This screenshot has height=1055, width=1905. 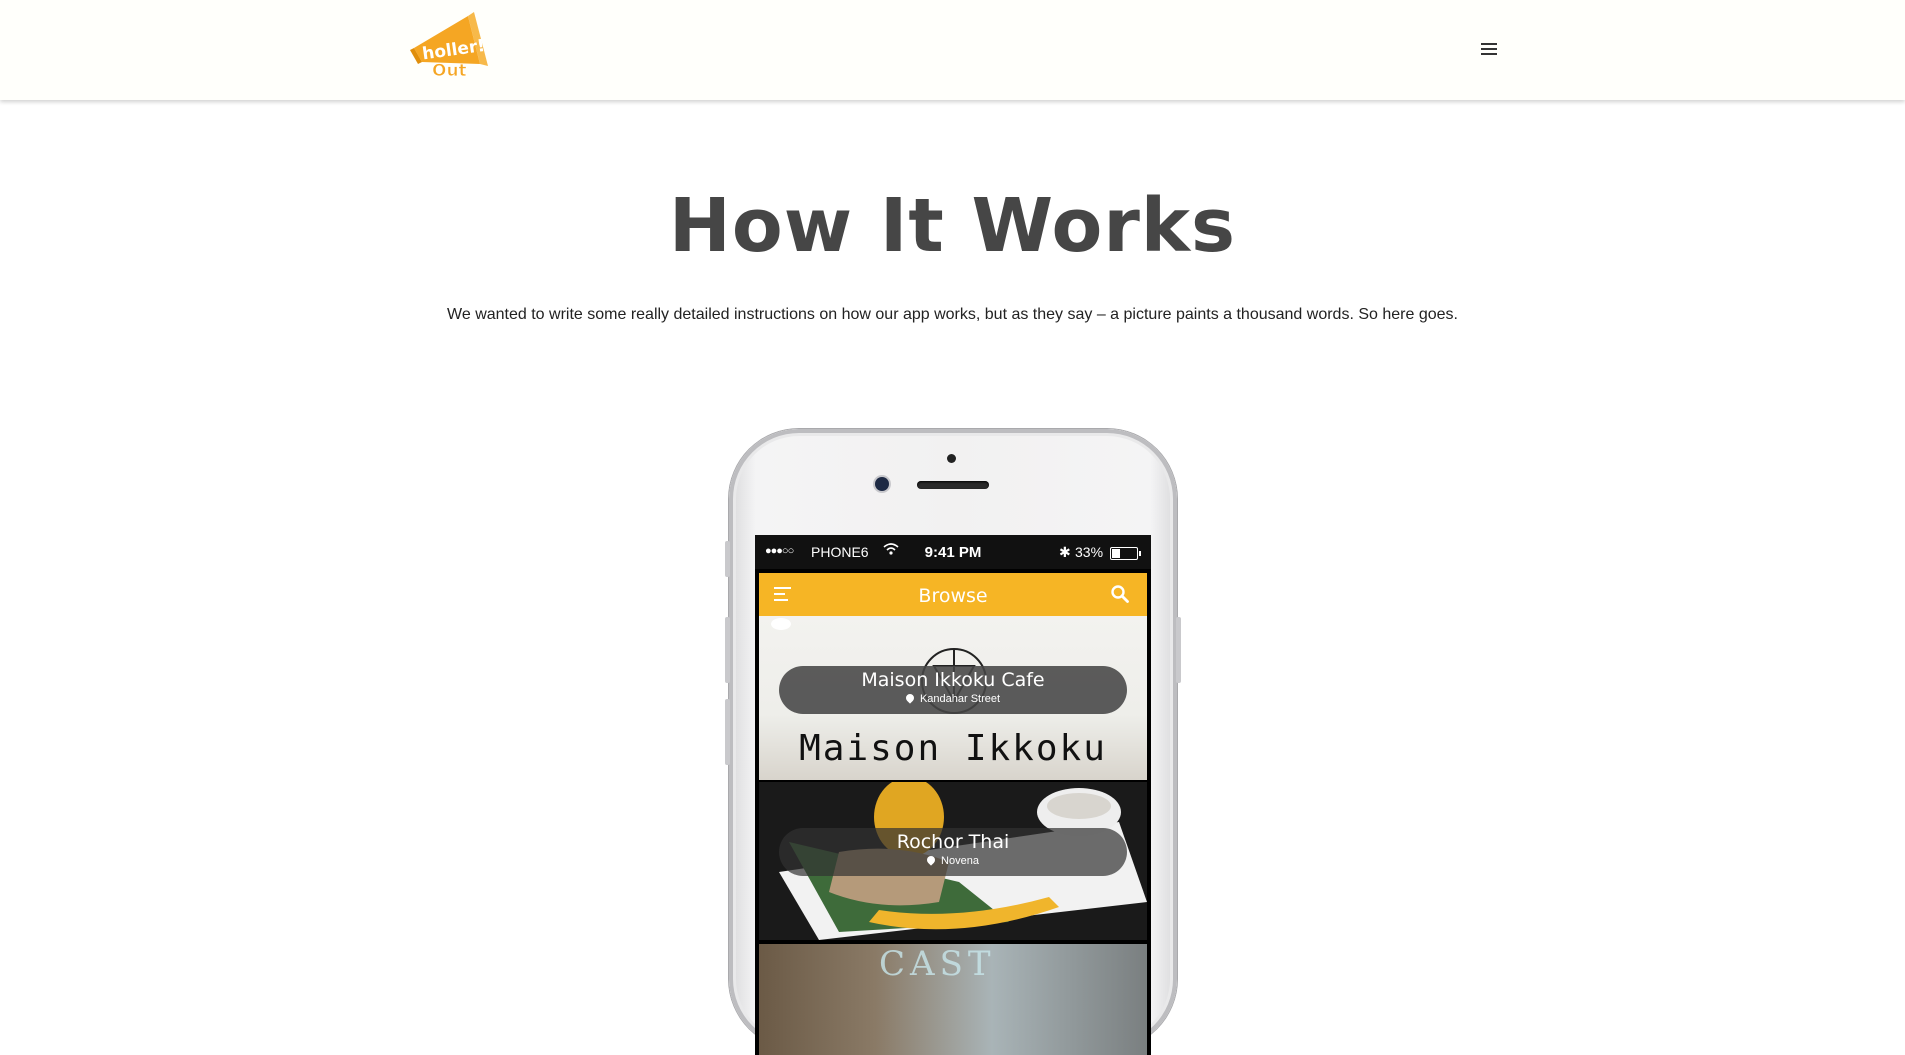 I want to click on earpiece-speaker, so click(x=953, y=485).